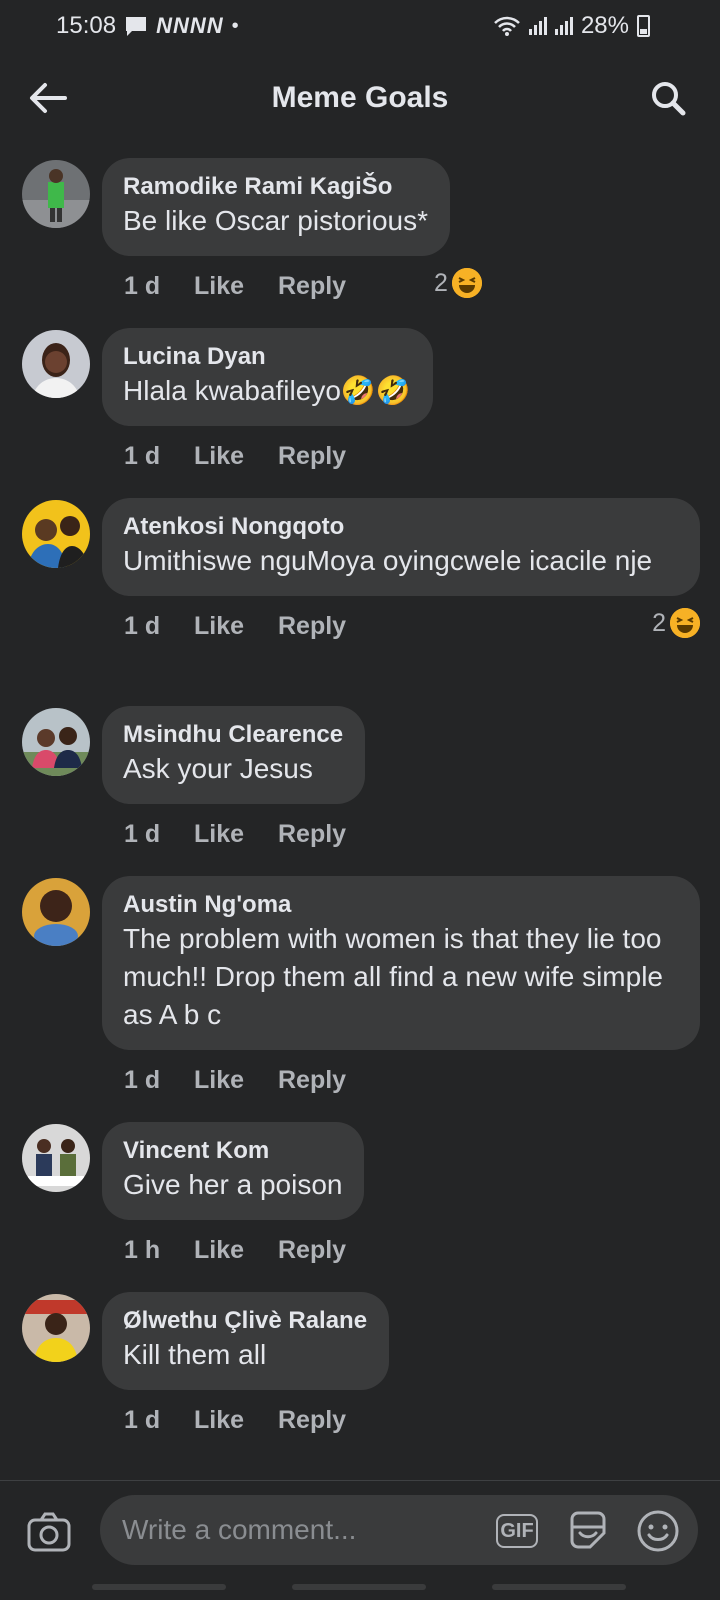 Image resolution: width=720 pixels, height=1600 pixels. Describe the element at coordinates (276, 220) in the screenshot. I see `comment-text: Be like Oscar pistorious*` at that location.